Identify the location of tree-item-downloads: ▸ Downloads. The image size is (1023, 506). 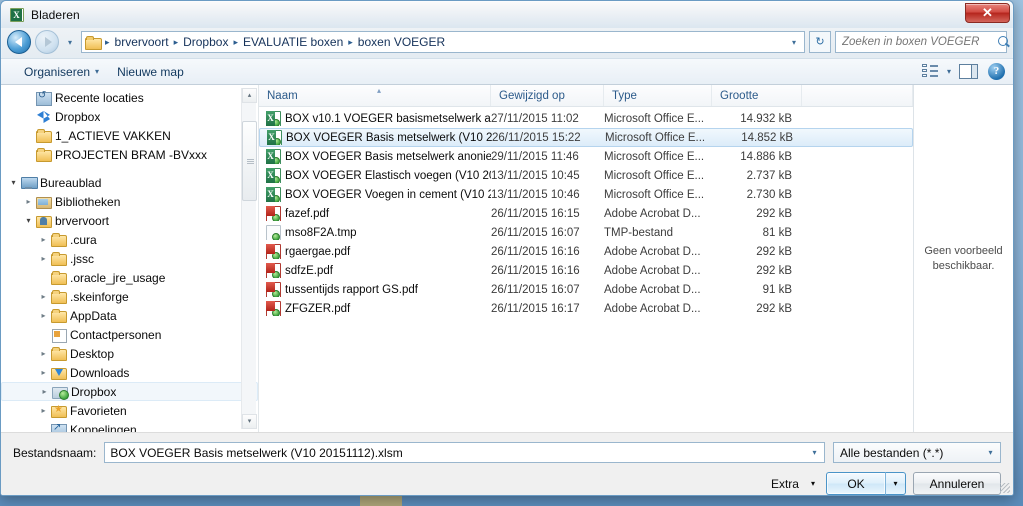
(129, 372).